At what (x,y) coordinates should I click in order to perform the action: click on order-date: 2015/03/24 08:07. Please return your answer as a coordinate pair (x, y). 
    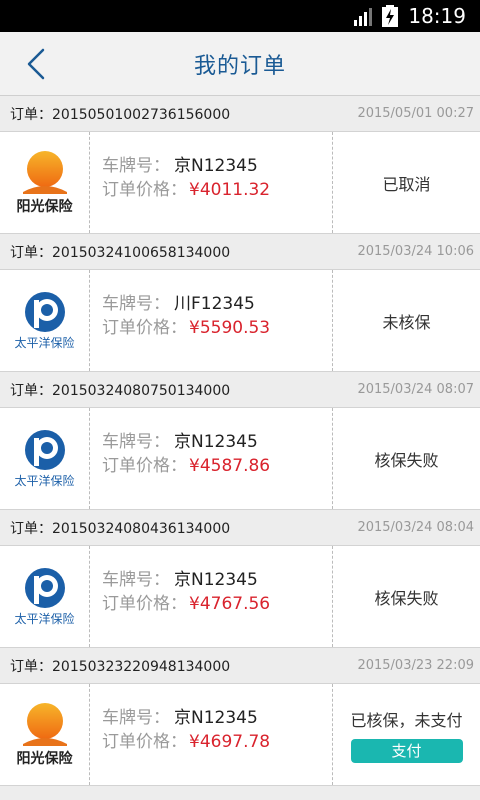
    Looking at the image, I should click on (415, 389).